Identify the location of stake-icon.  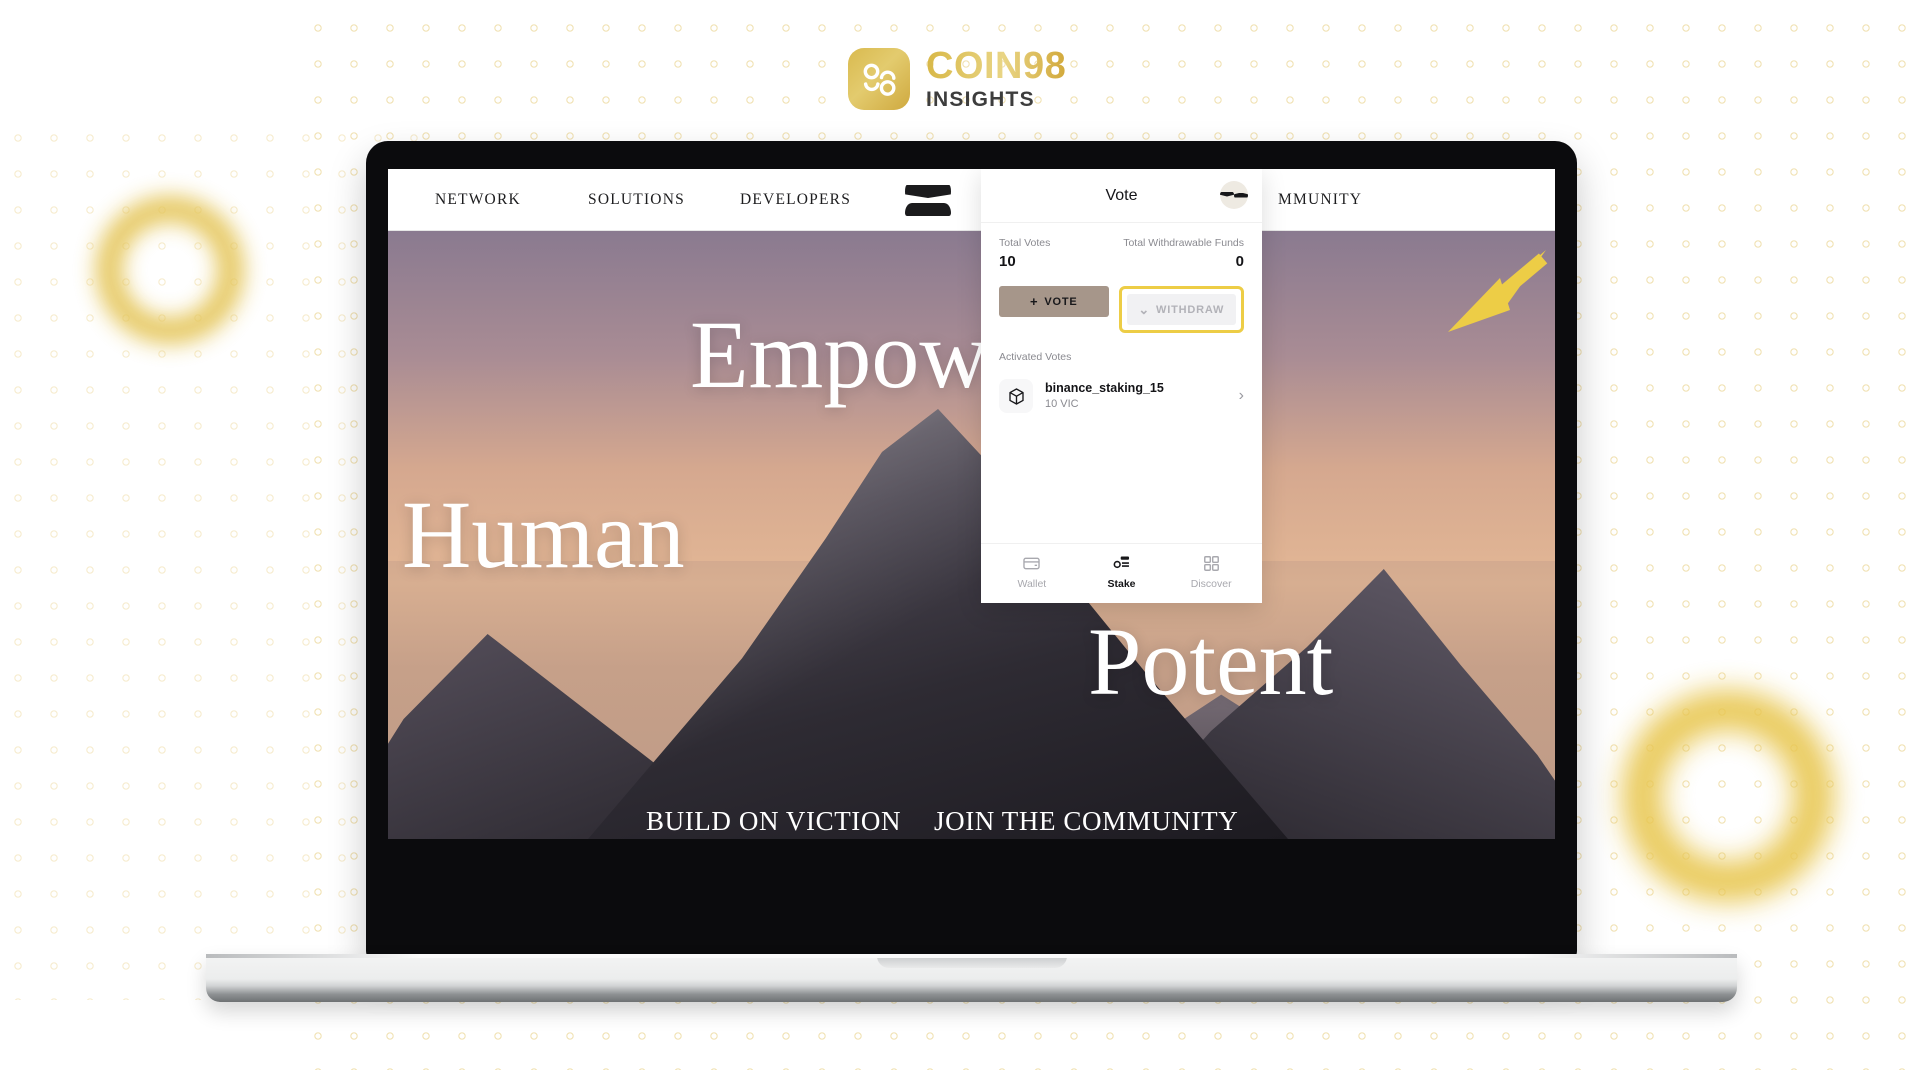
(1121, 563).